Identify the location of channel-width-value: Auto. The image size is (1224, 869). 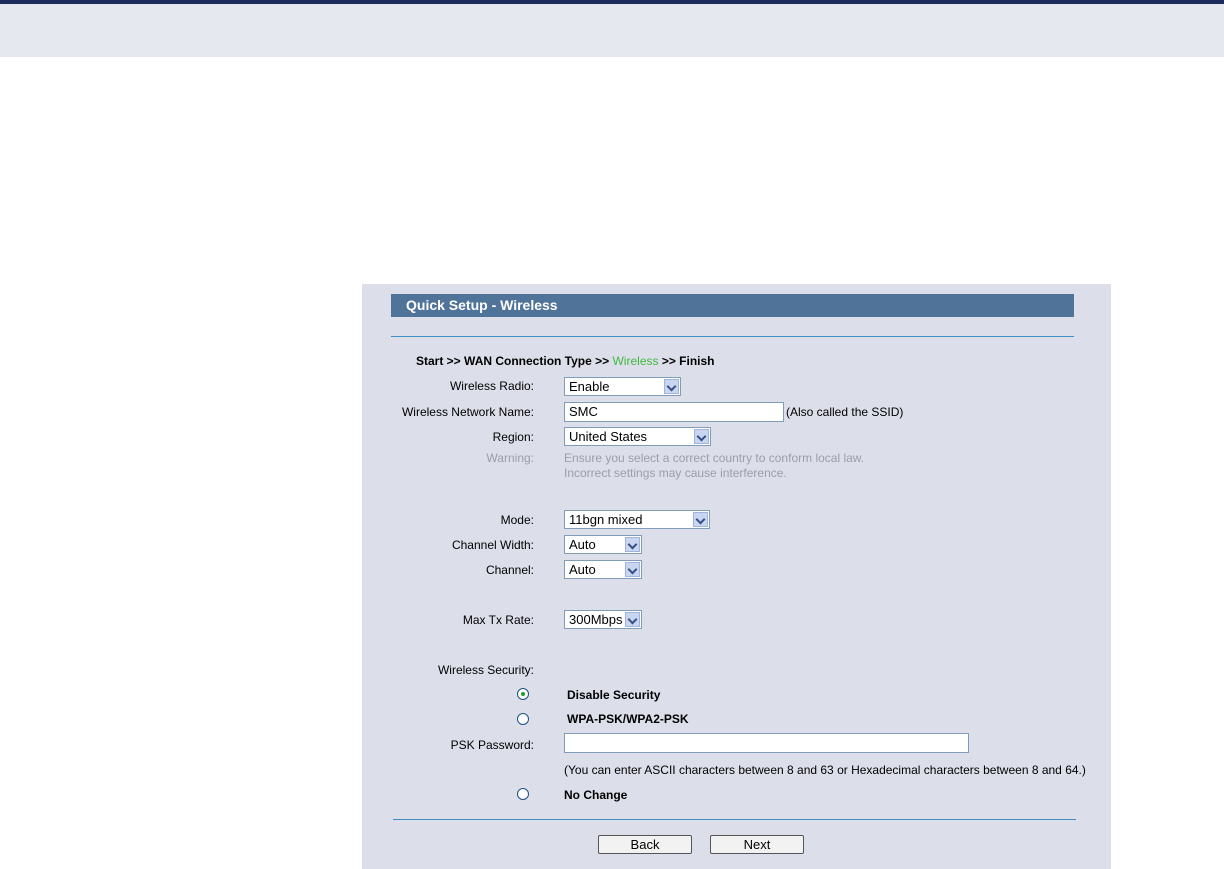
(582, 544).